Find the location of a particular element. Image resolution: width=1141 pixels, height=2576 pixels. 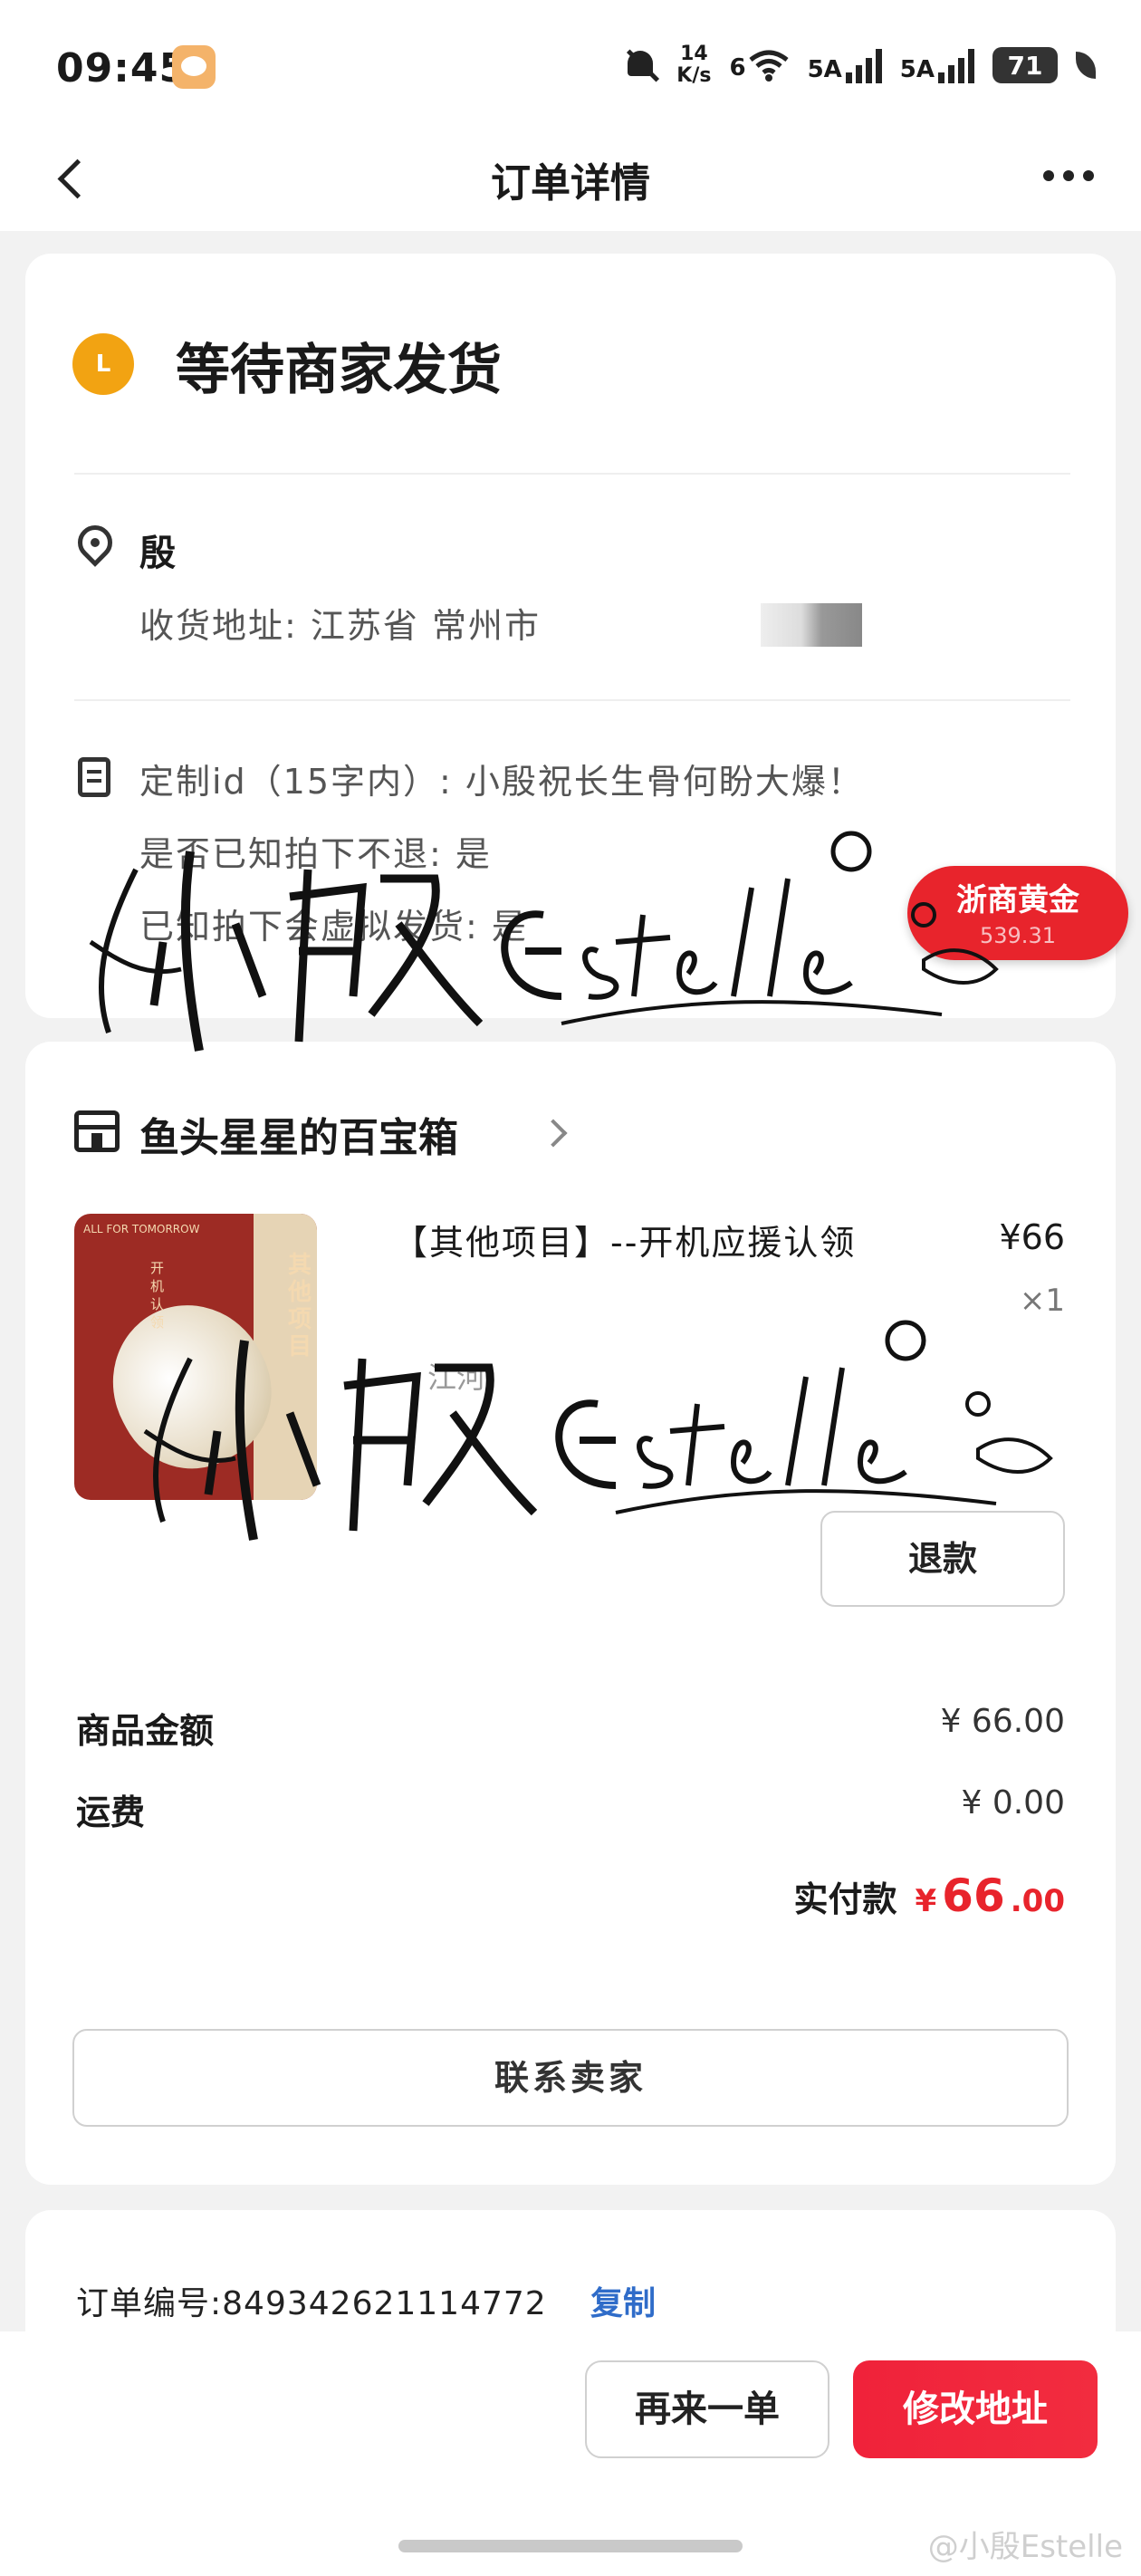

custom-field-line: 是否已知拍下不退: 是 is located at coordinates (316, 854).